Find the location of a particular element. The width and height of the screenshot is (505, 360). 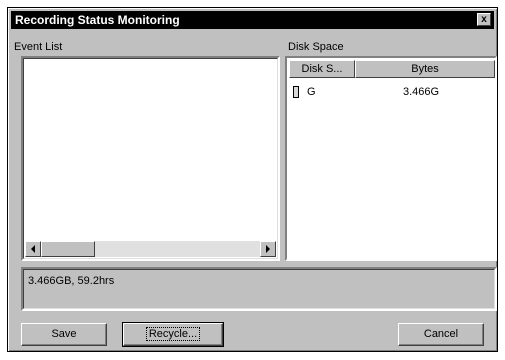

arrow-left-icon is located at coordinates (33, 249).